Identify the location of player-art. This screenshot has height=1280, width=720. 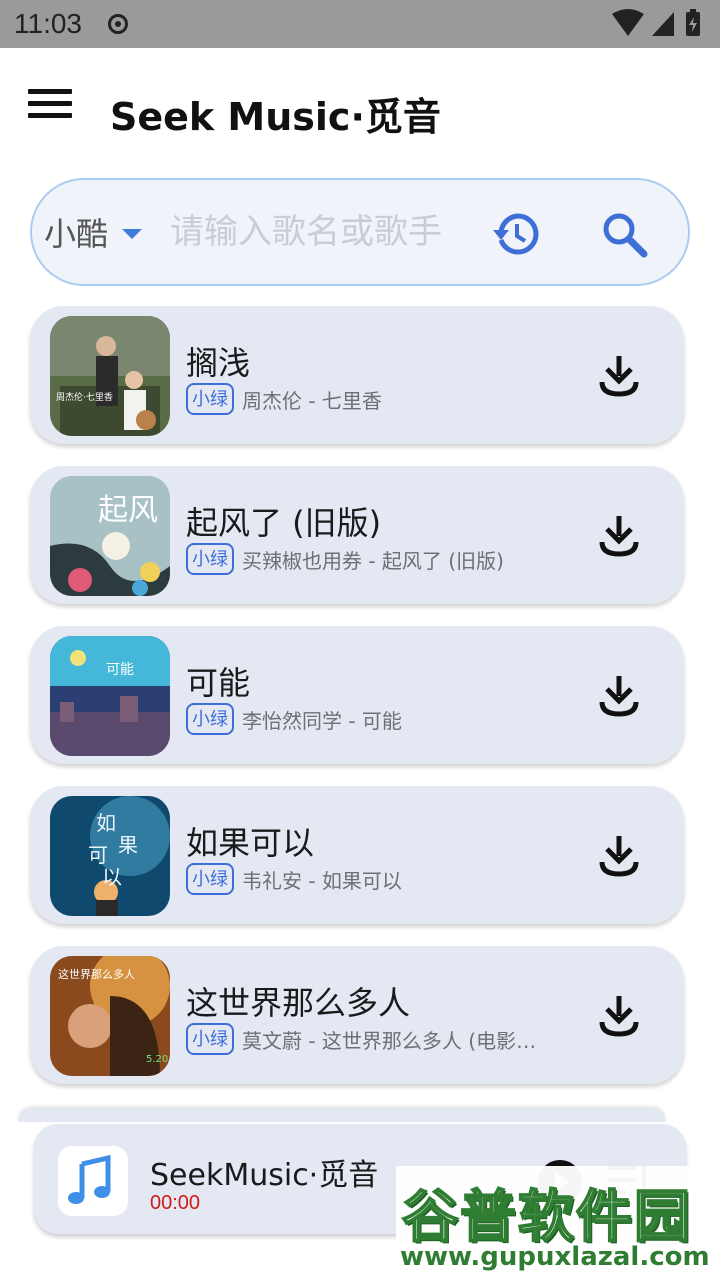
(93, 1181).